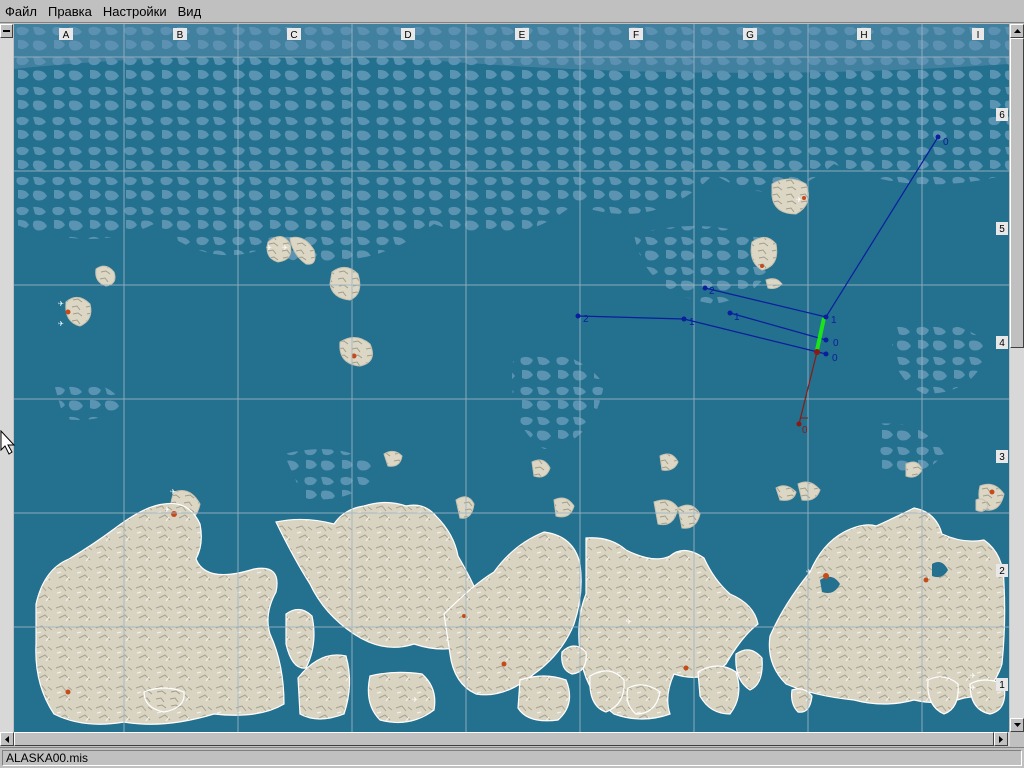 The width and height of the screenshot is (1024, 768). I want to click on row-label-2: 2, so click(1002, 571).